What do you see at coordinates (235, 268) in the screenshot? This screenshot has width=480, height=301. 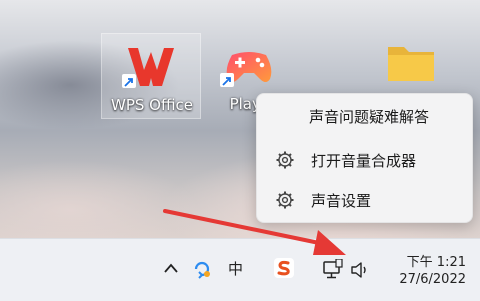 I see `ime-indicator: 中` at bounding box center [235, 268].